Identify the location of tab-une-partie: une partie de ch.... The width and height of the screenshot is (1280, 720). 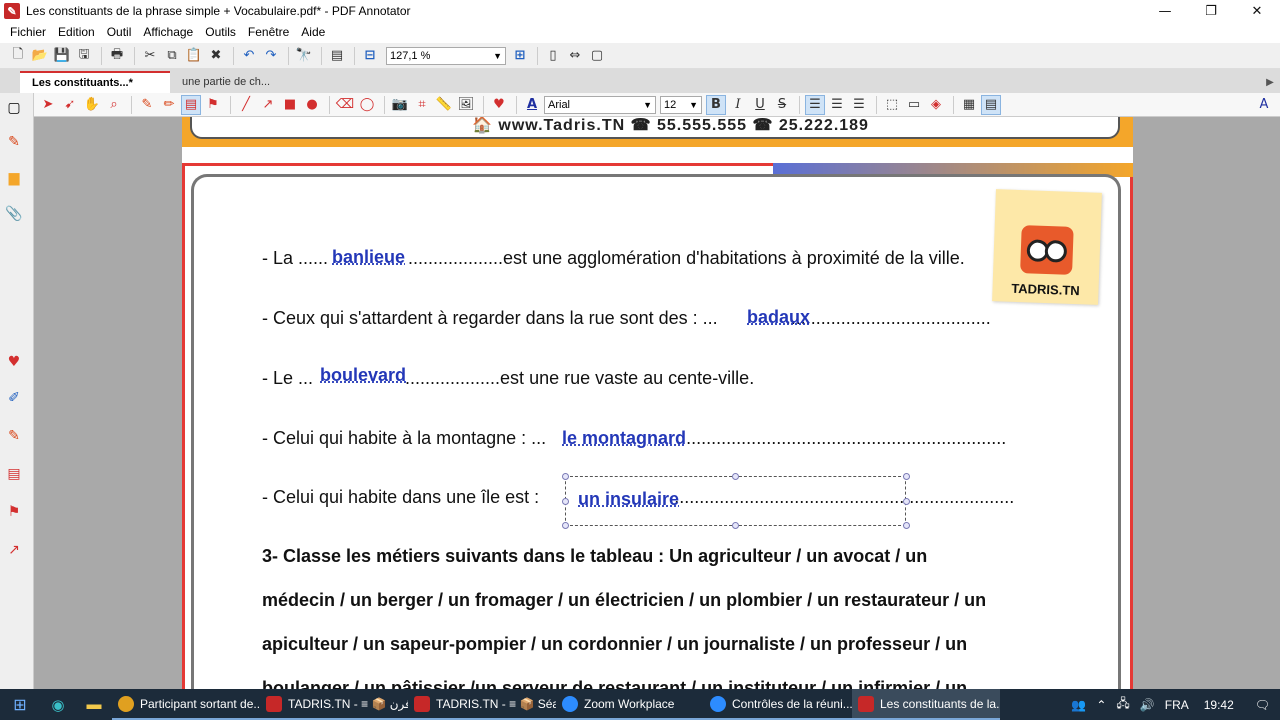
(245, 82).